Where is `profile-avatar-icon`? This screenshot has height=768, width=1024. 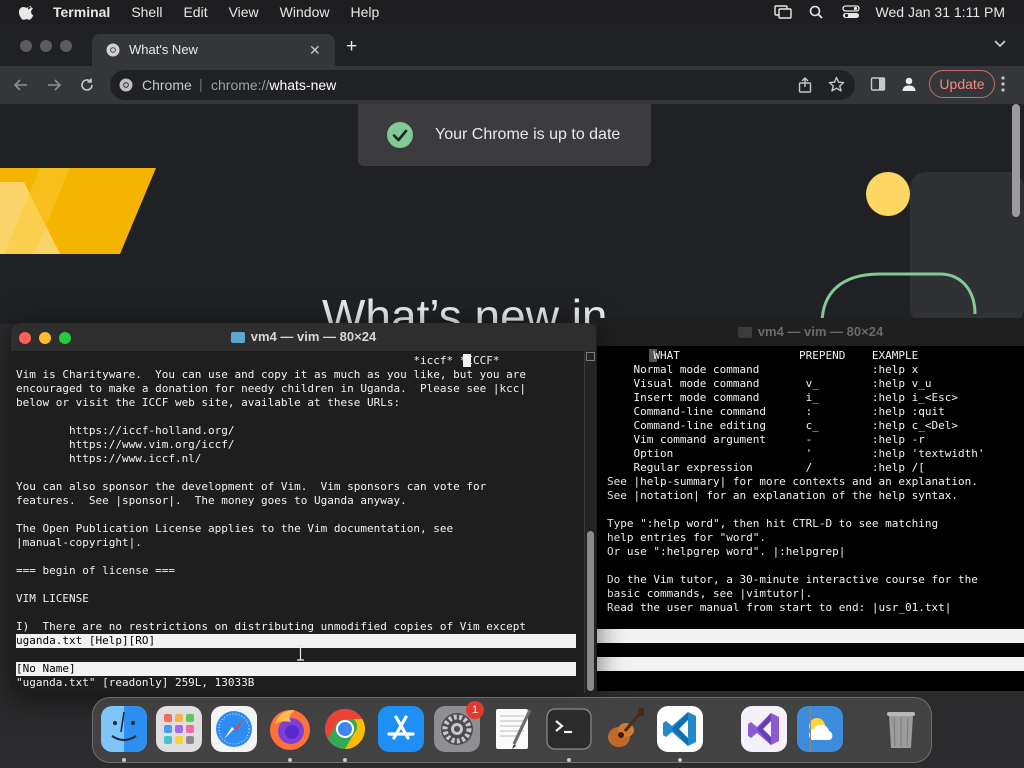
profile-avatar-icon is located at coordinates (909, 84).